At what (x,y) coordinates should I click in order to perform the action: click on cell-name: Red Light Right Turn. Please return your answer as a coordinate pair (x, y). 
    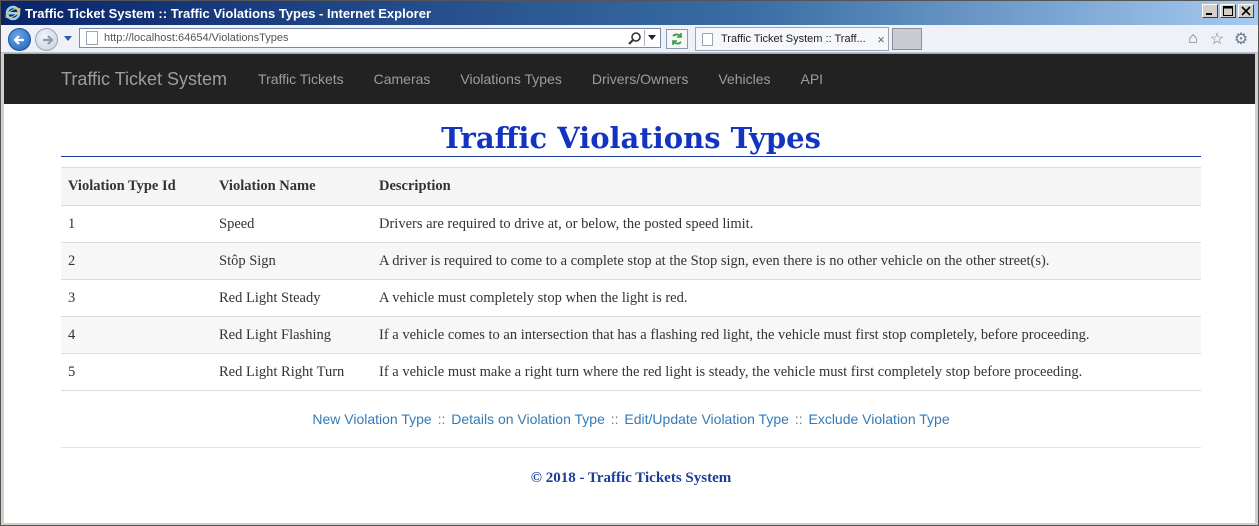
    Looking at the image, I should click on (292, 372).